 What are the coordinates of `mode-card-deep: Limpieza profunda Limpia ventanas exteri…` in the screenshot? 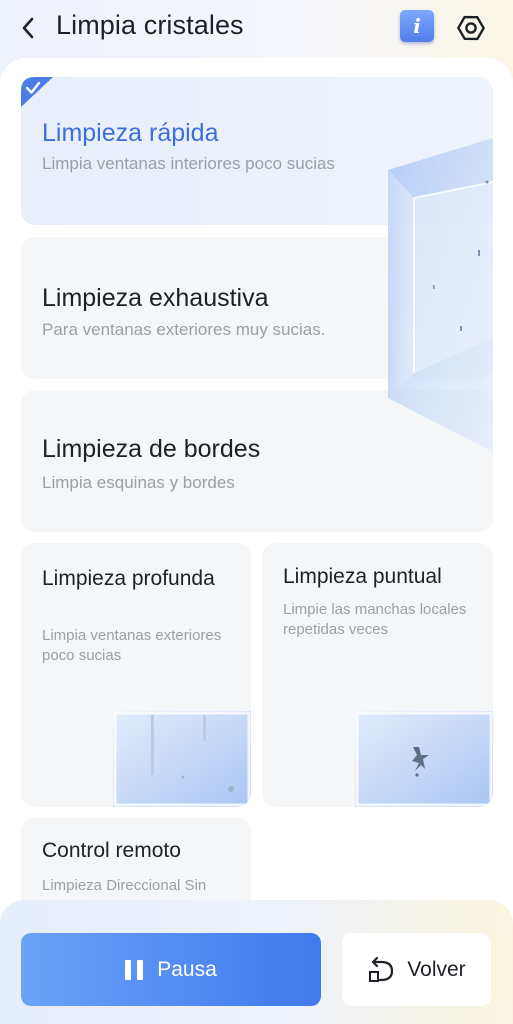 It's located at (136, 675).